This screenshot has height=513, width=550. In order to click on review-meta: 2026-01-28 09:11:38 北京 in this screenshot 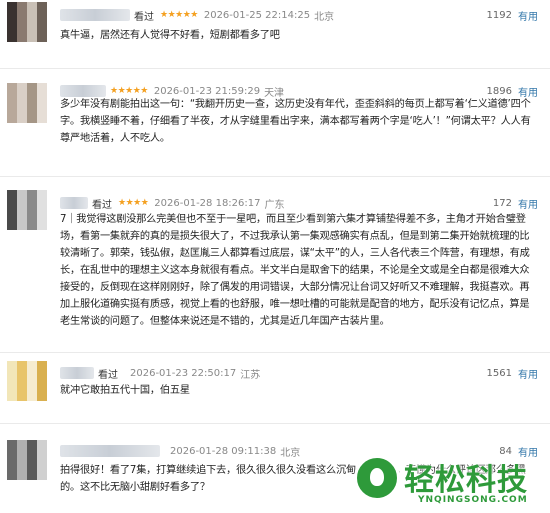, I will do `click(180, 451)`.